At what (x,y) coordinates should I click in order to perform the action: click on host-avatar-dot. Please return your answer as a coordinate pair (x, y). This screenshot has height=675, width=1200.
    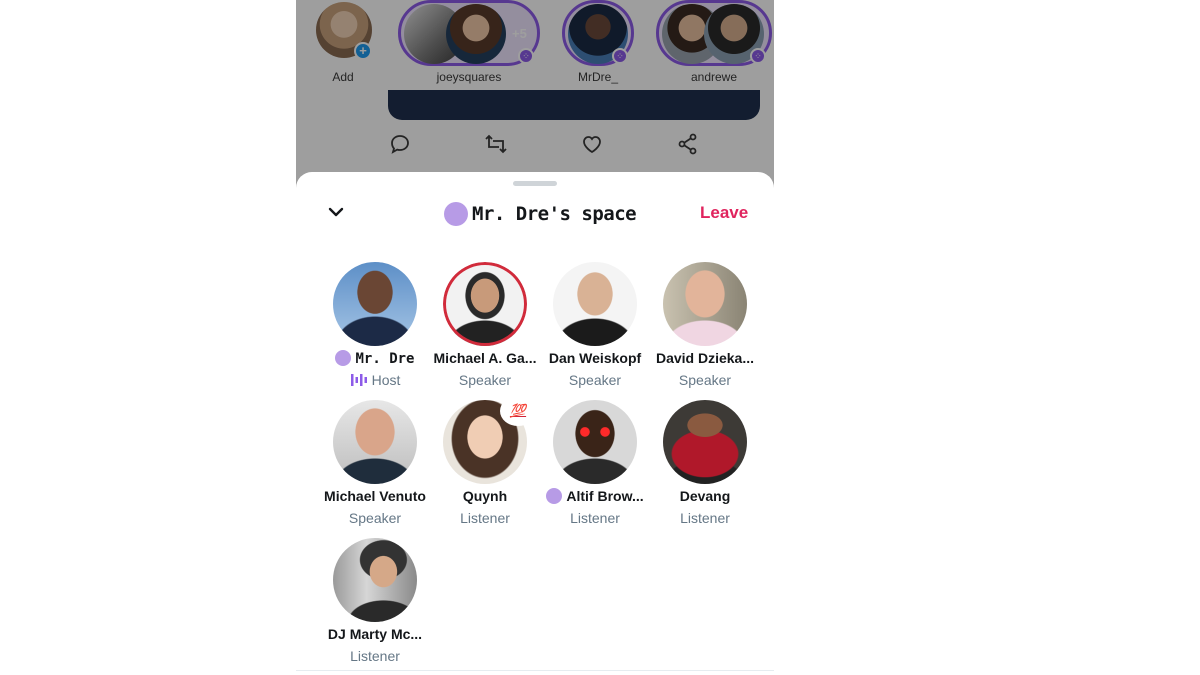
    Looking at the image, I should click on (456, 214).